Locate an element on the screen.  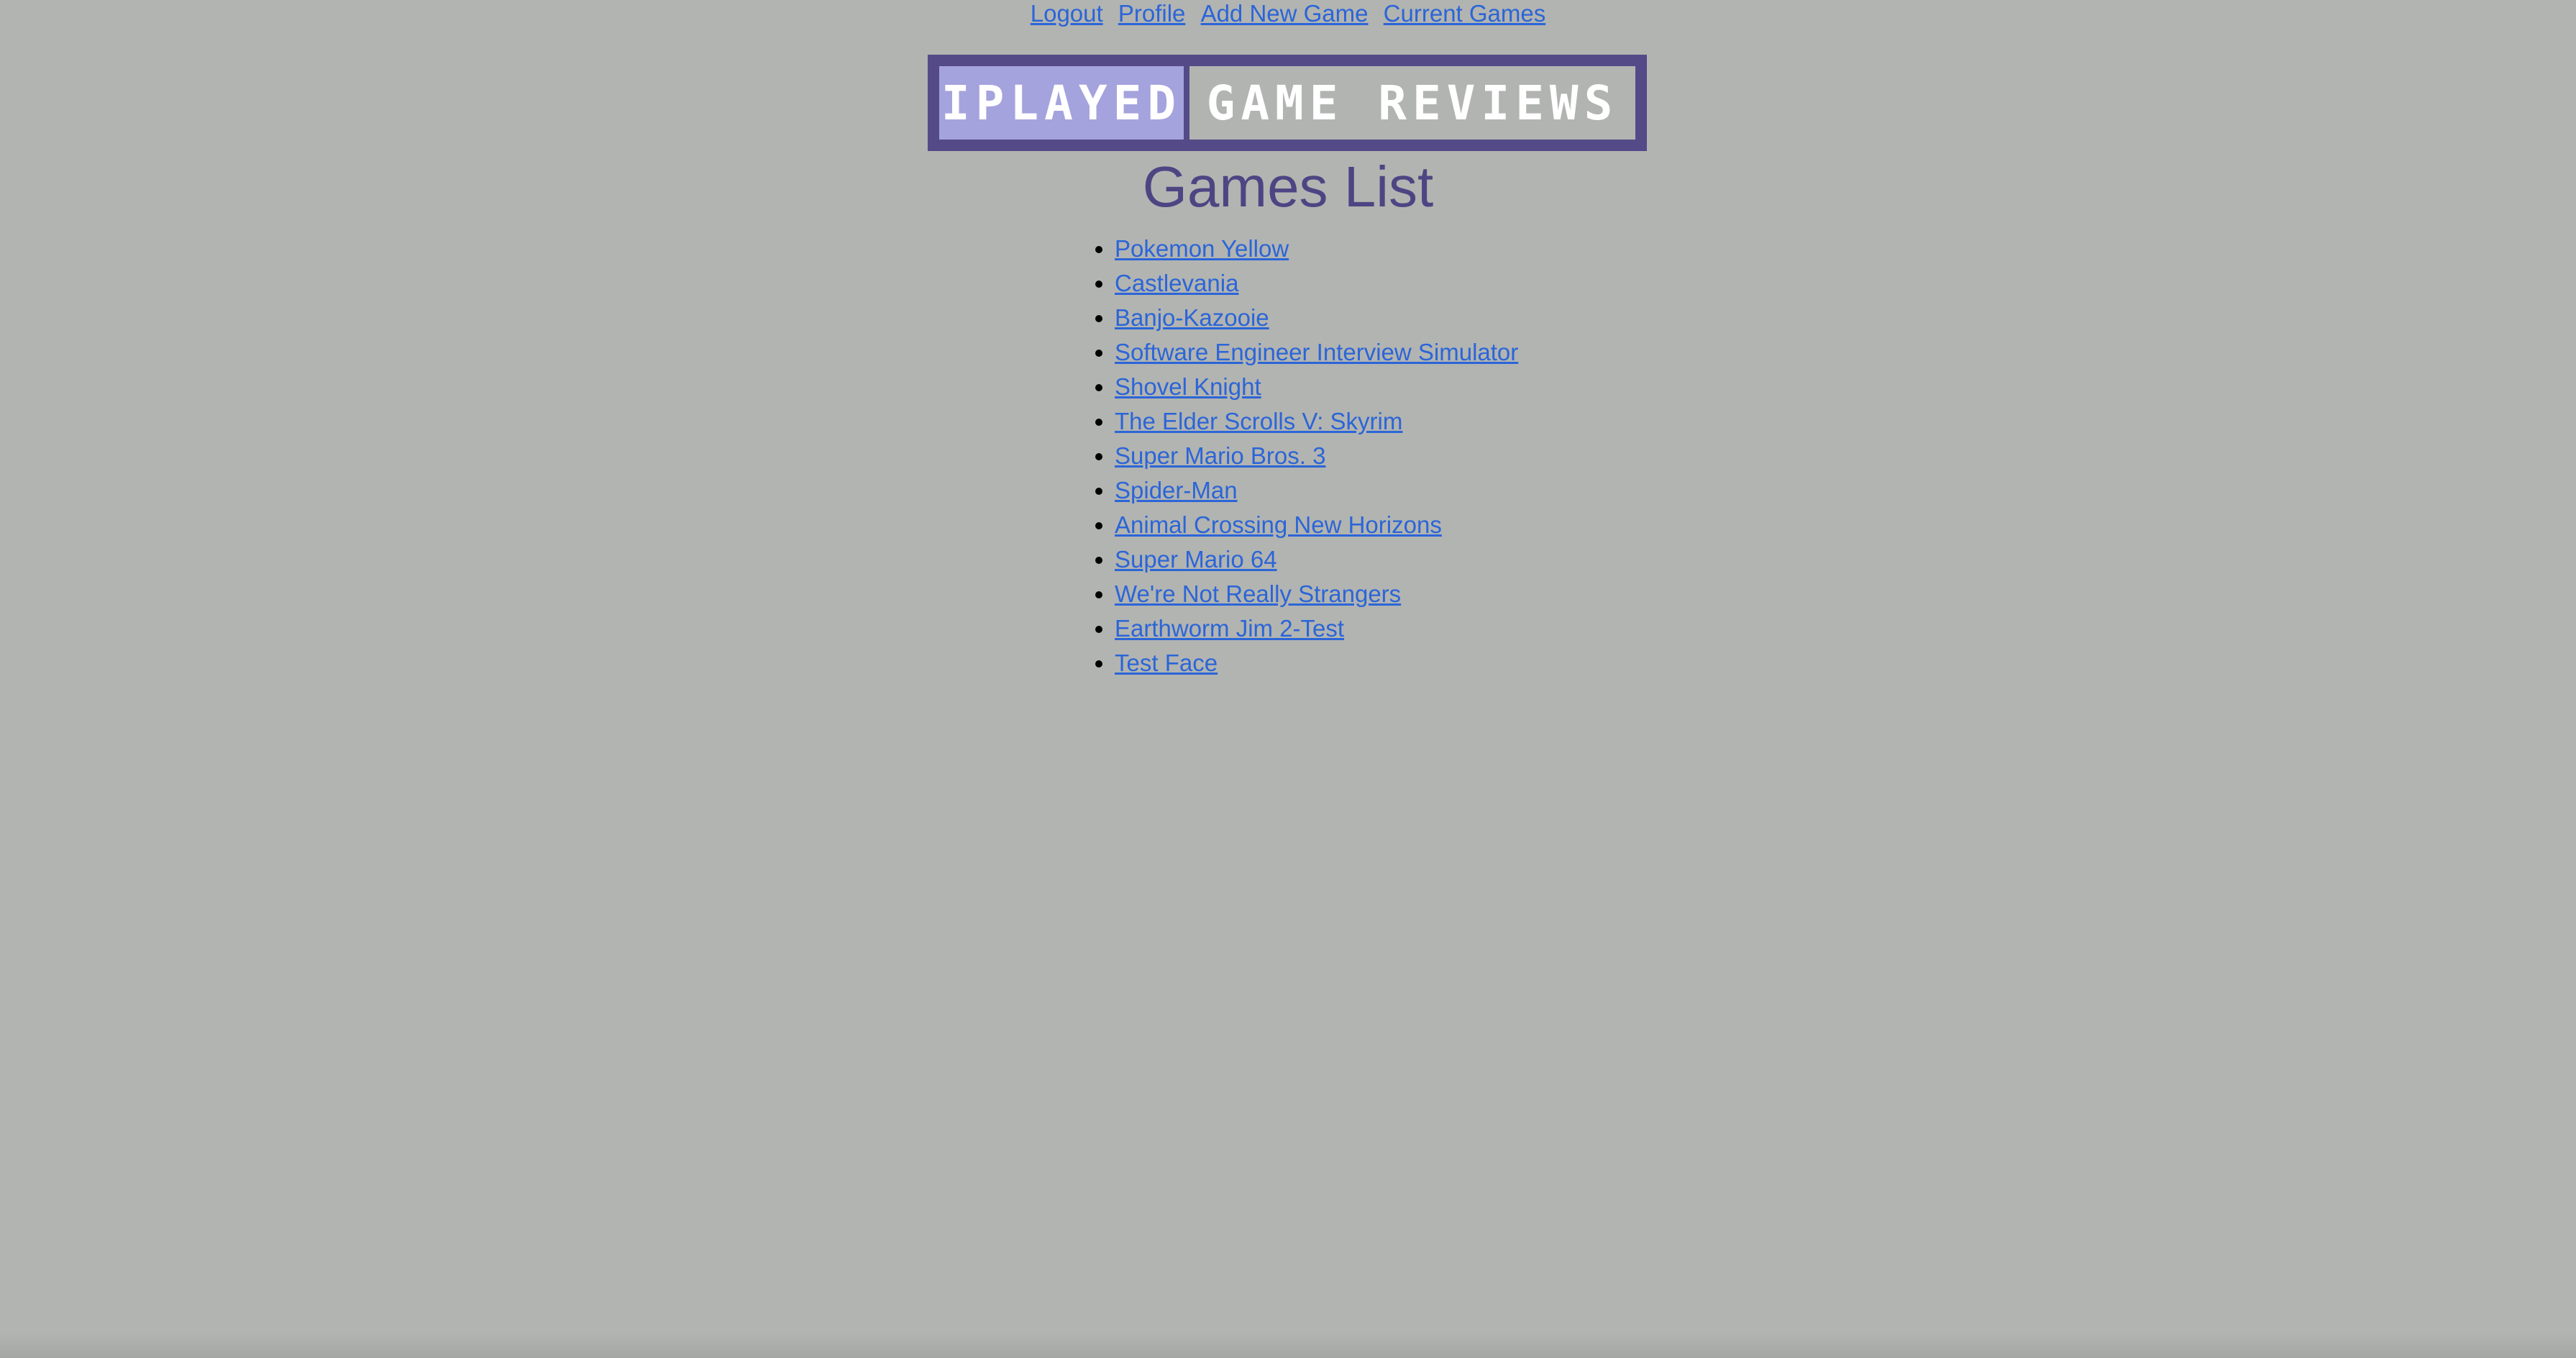
list-item: Castlevania is located at coordinates (1316, 283).